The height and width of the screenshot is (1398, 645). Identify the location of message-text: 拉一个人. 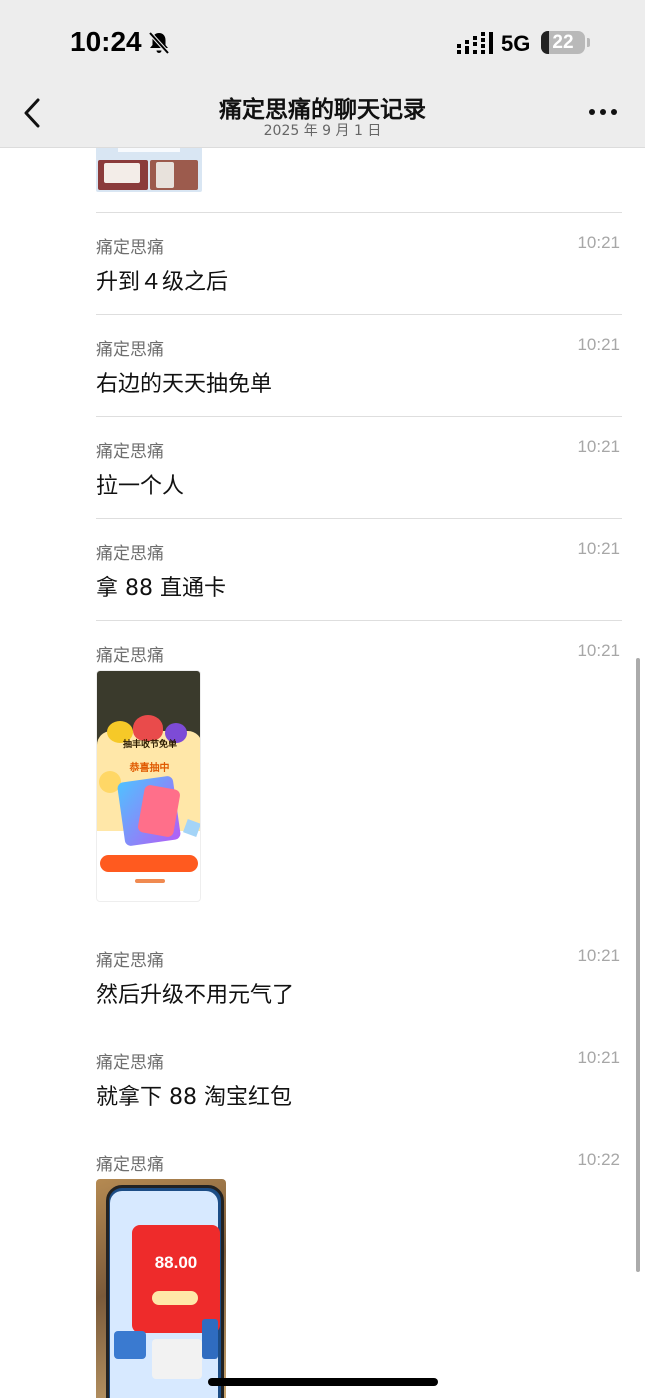
(140, 484).